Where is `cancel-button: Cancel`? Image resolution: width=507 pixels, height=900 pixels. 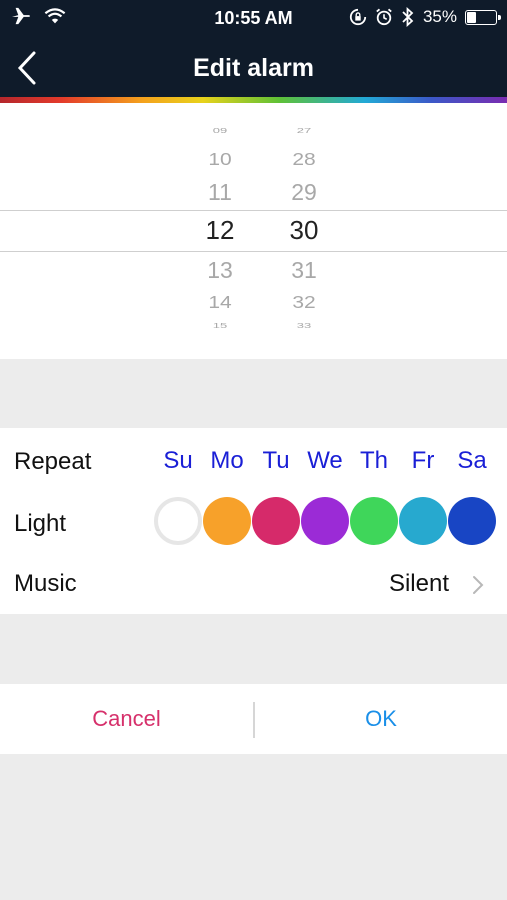 cancel-button: Cancel is located at coordinates (126, 719).